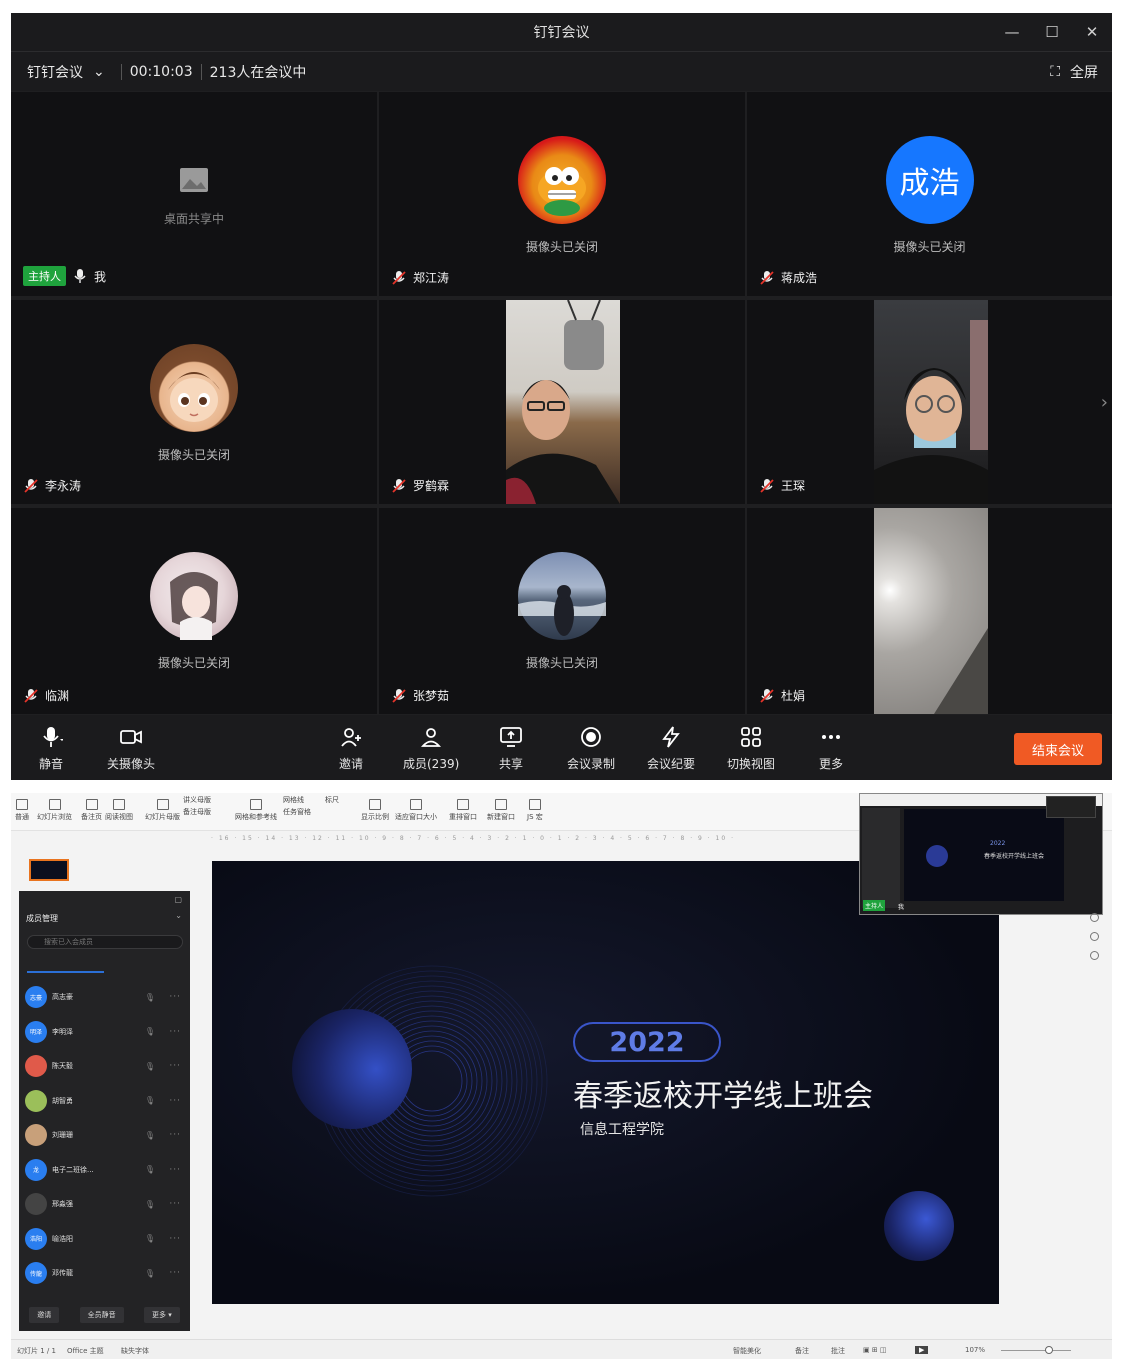 This screenshot has height=1365, width=1122. What do you see at coordinates (162, 810) in the screenshot?
I see `ribbon-button: 幻灯片母版` at bounding box center [162, 810].